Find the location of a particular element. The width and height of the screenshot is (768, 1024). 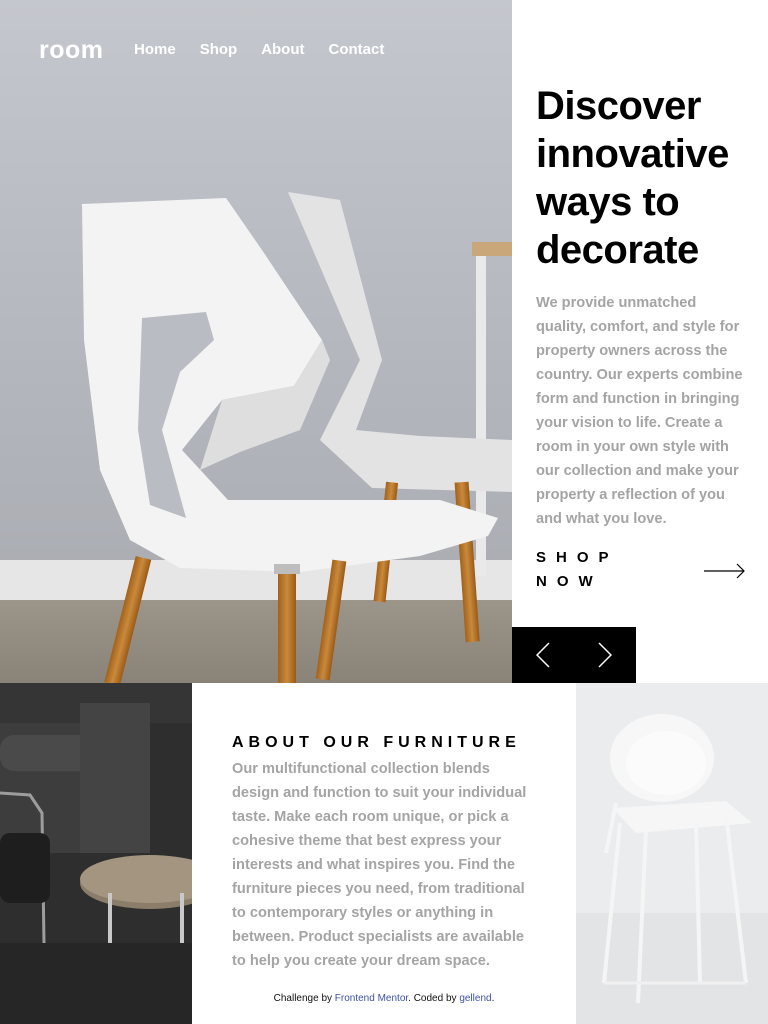

about-title: ABOUT OUR FURNITURE is located at coordinates (376, 742).